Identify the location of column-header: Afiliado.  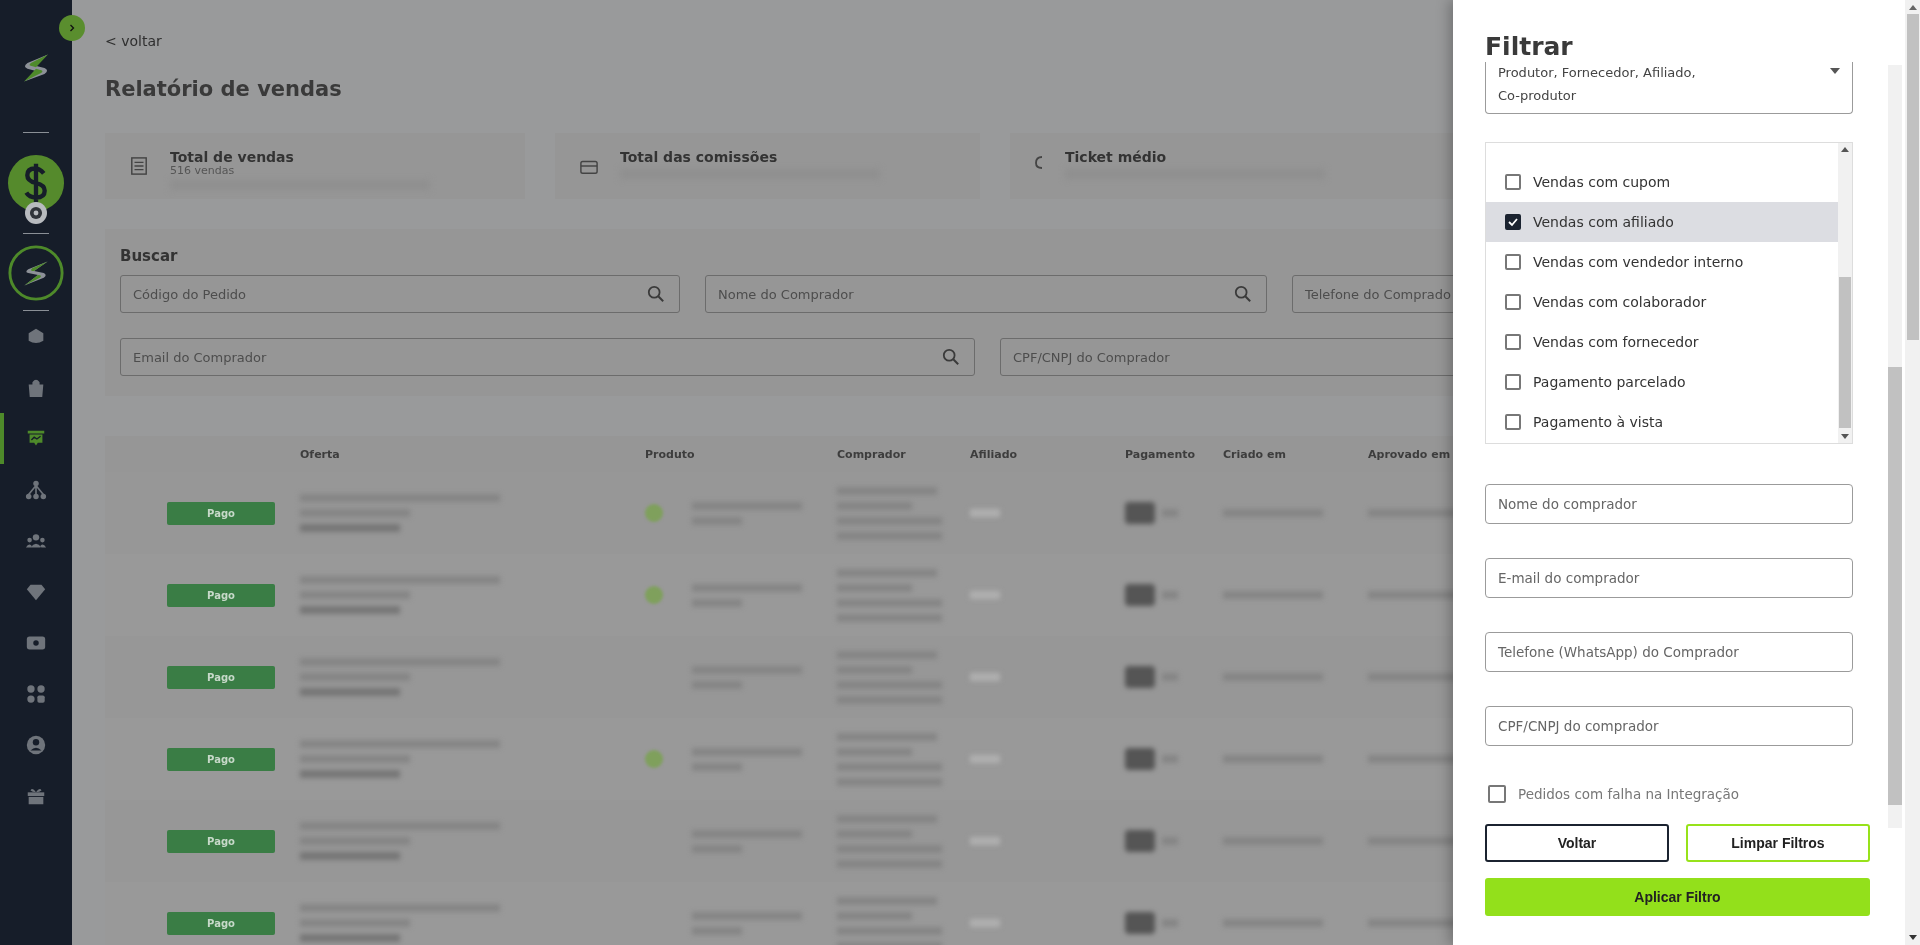
(994, 454).